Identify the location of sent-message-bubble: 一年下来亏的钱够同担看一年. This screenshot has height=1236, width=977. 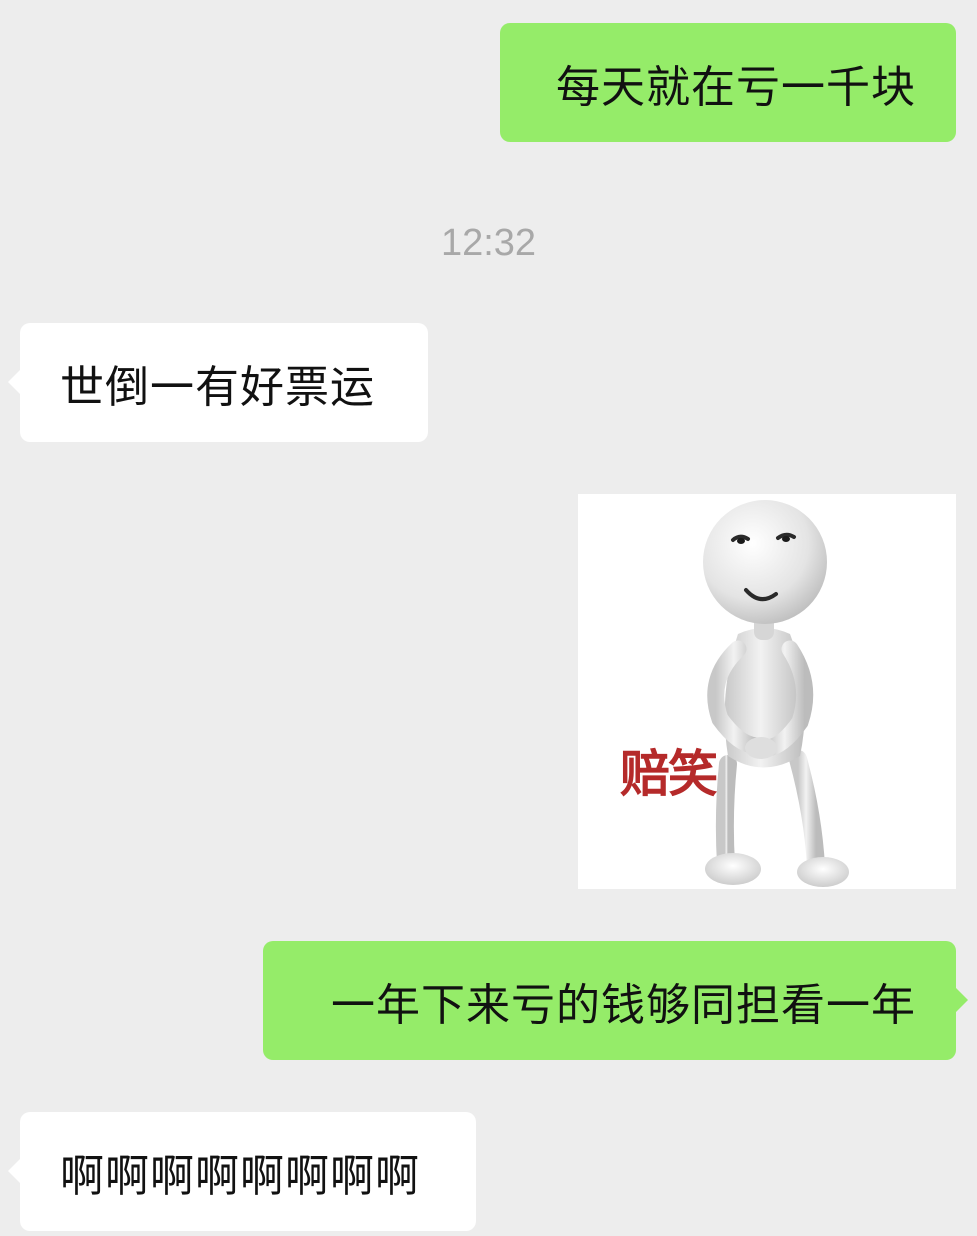
(615, 1000).